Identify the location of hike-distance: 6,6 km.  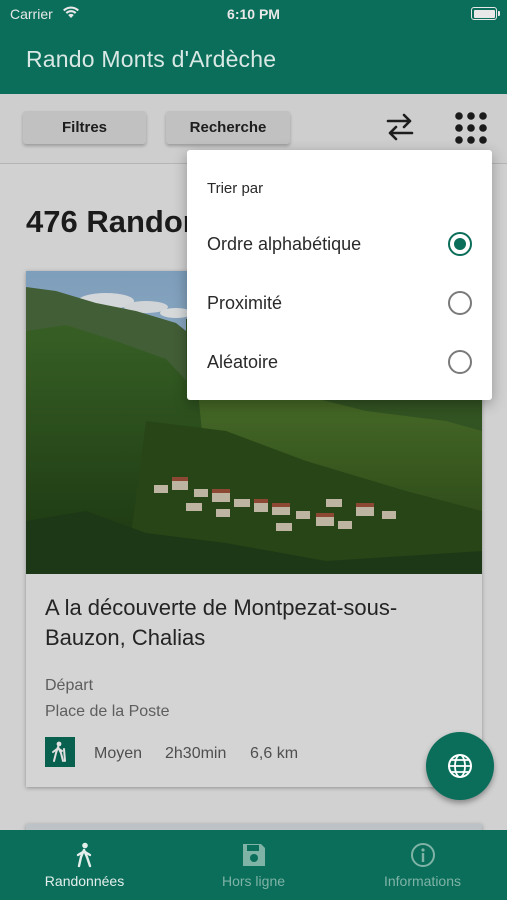
(274, 753).